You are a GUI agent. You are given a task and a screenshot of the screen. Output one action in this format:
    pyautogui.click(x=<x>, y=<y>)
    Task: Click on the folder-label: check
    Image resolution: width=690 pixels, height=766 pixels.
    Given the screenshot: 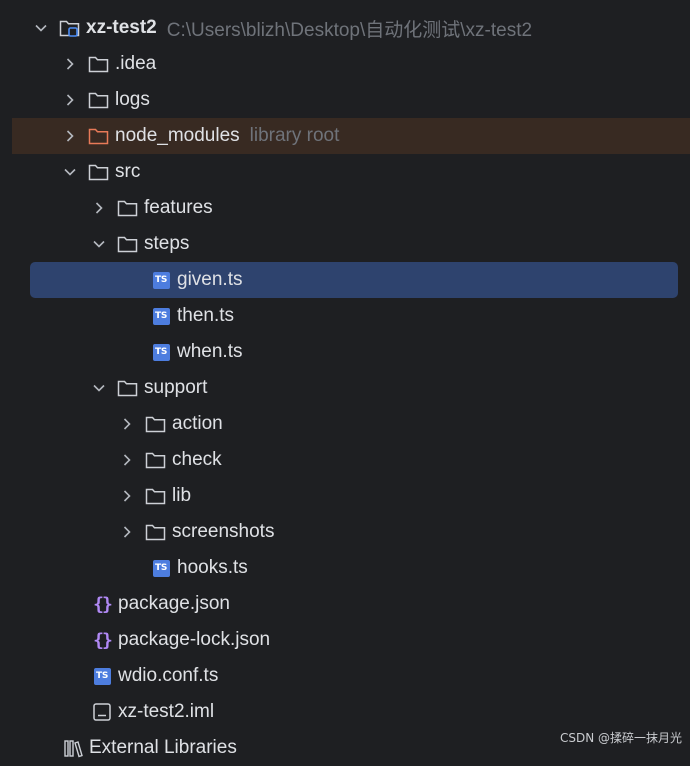 What is the action you would take?
    pyautogui.click(x=197, y=459)
    